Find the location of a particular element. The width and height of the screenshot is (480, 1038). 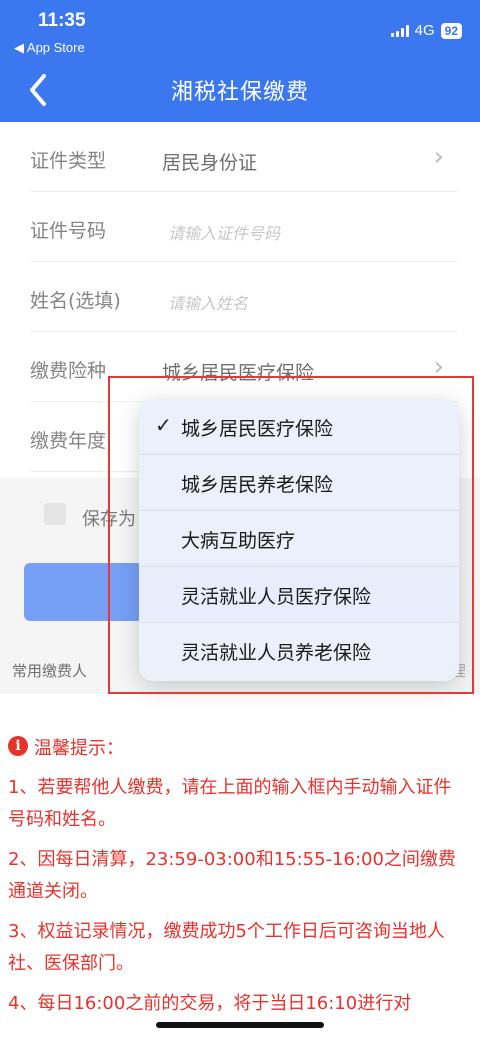

battery-icon: 92 is located at coordinates (451, 30).